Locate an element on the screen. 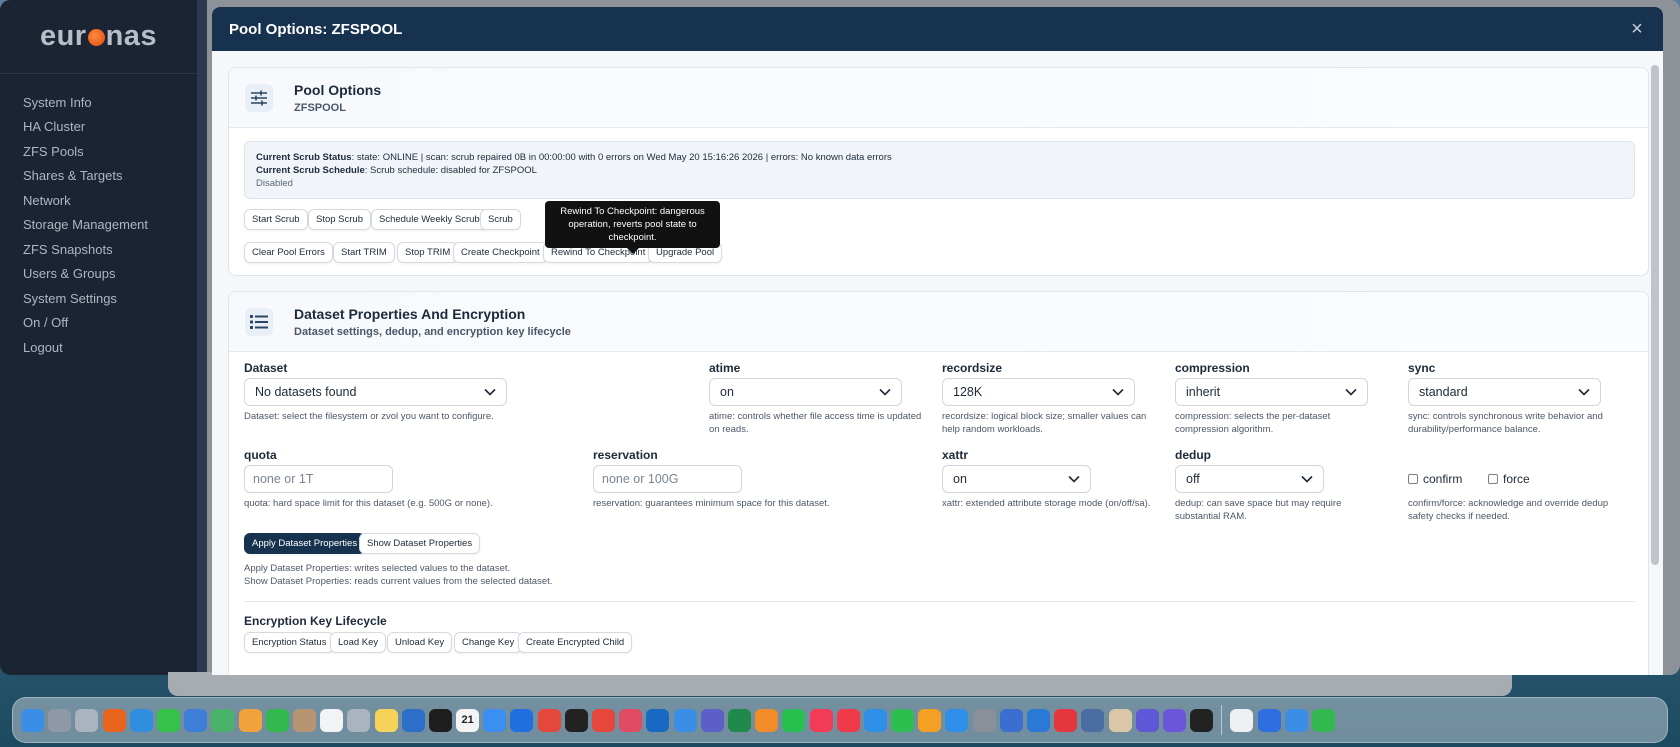 The width and height of the screenshot is (1680, 747). compression-select: inherit is located at coordinates (1271, 392).